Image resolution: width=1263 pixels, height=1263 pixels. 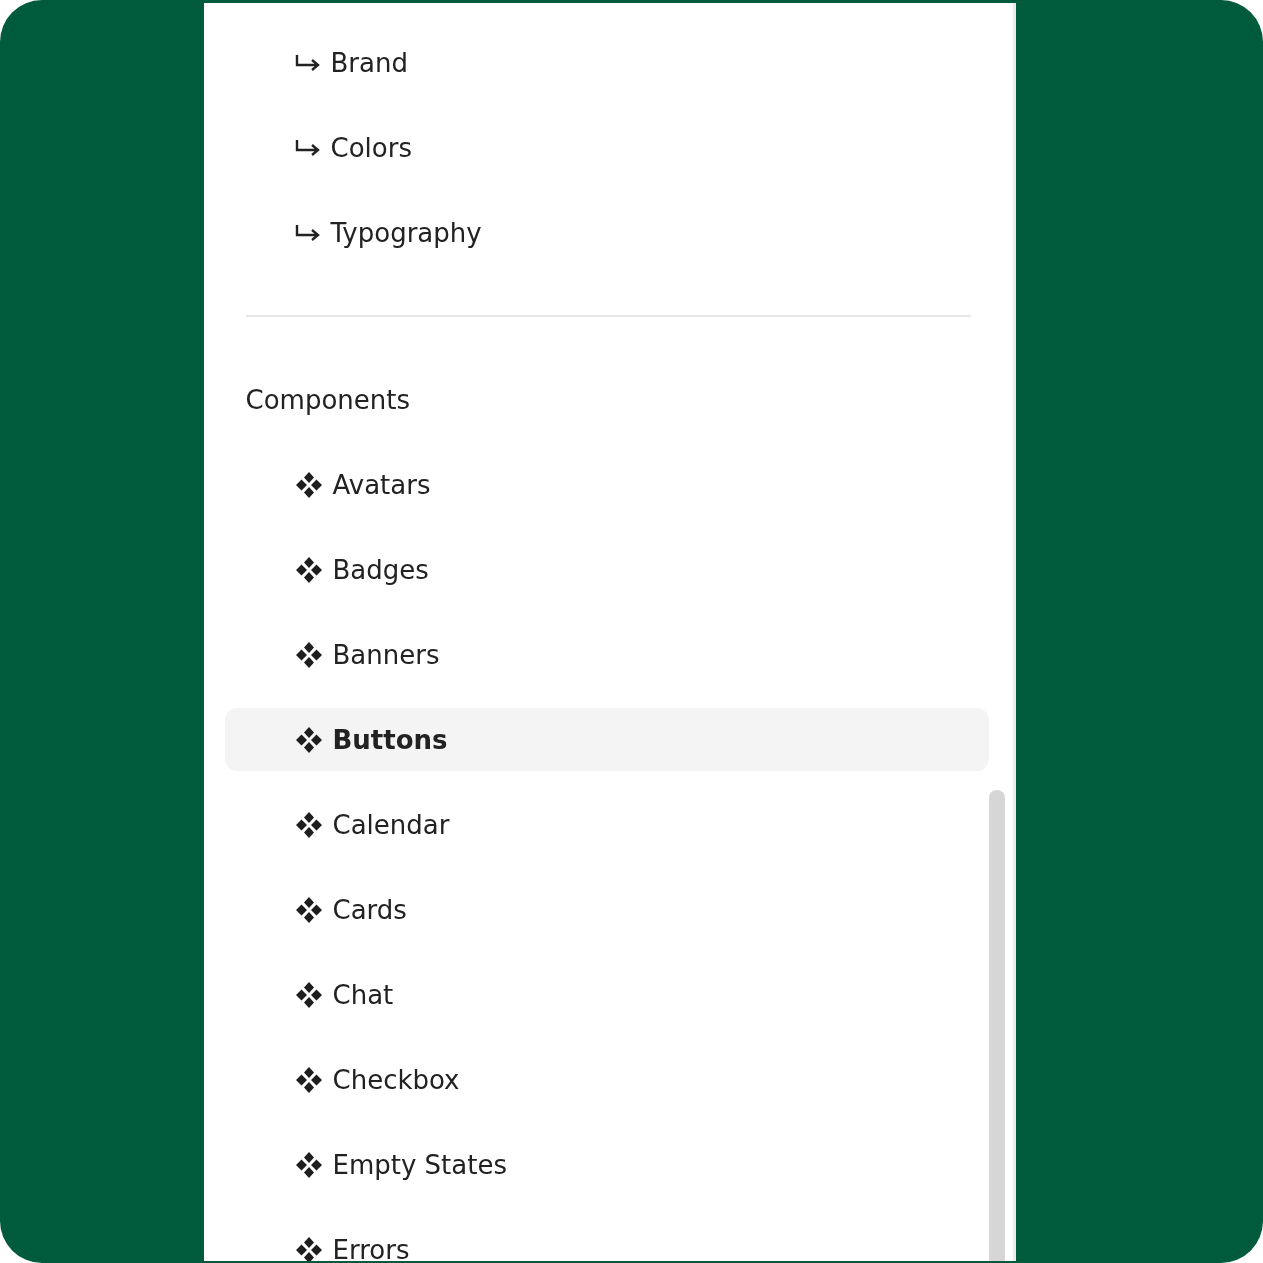 What do you see at coordinates (606, 1239) in the screenshot?
I see `sidebar-item: Errors` at bounding box center [606, 1239].